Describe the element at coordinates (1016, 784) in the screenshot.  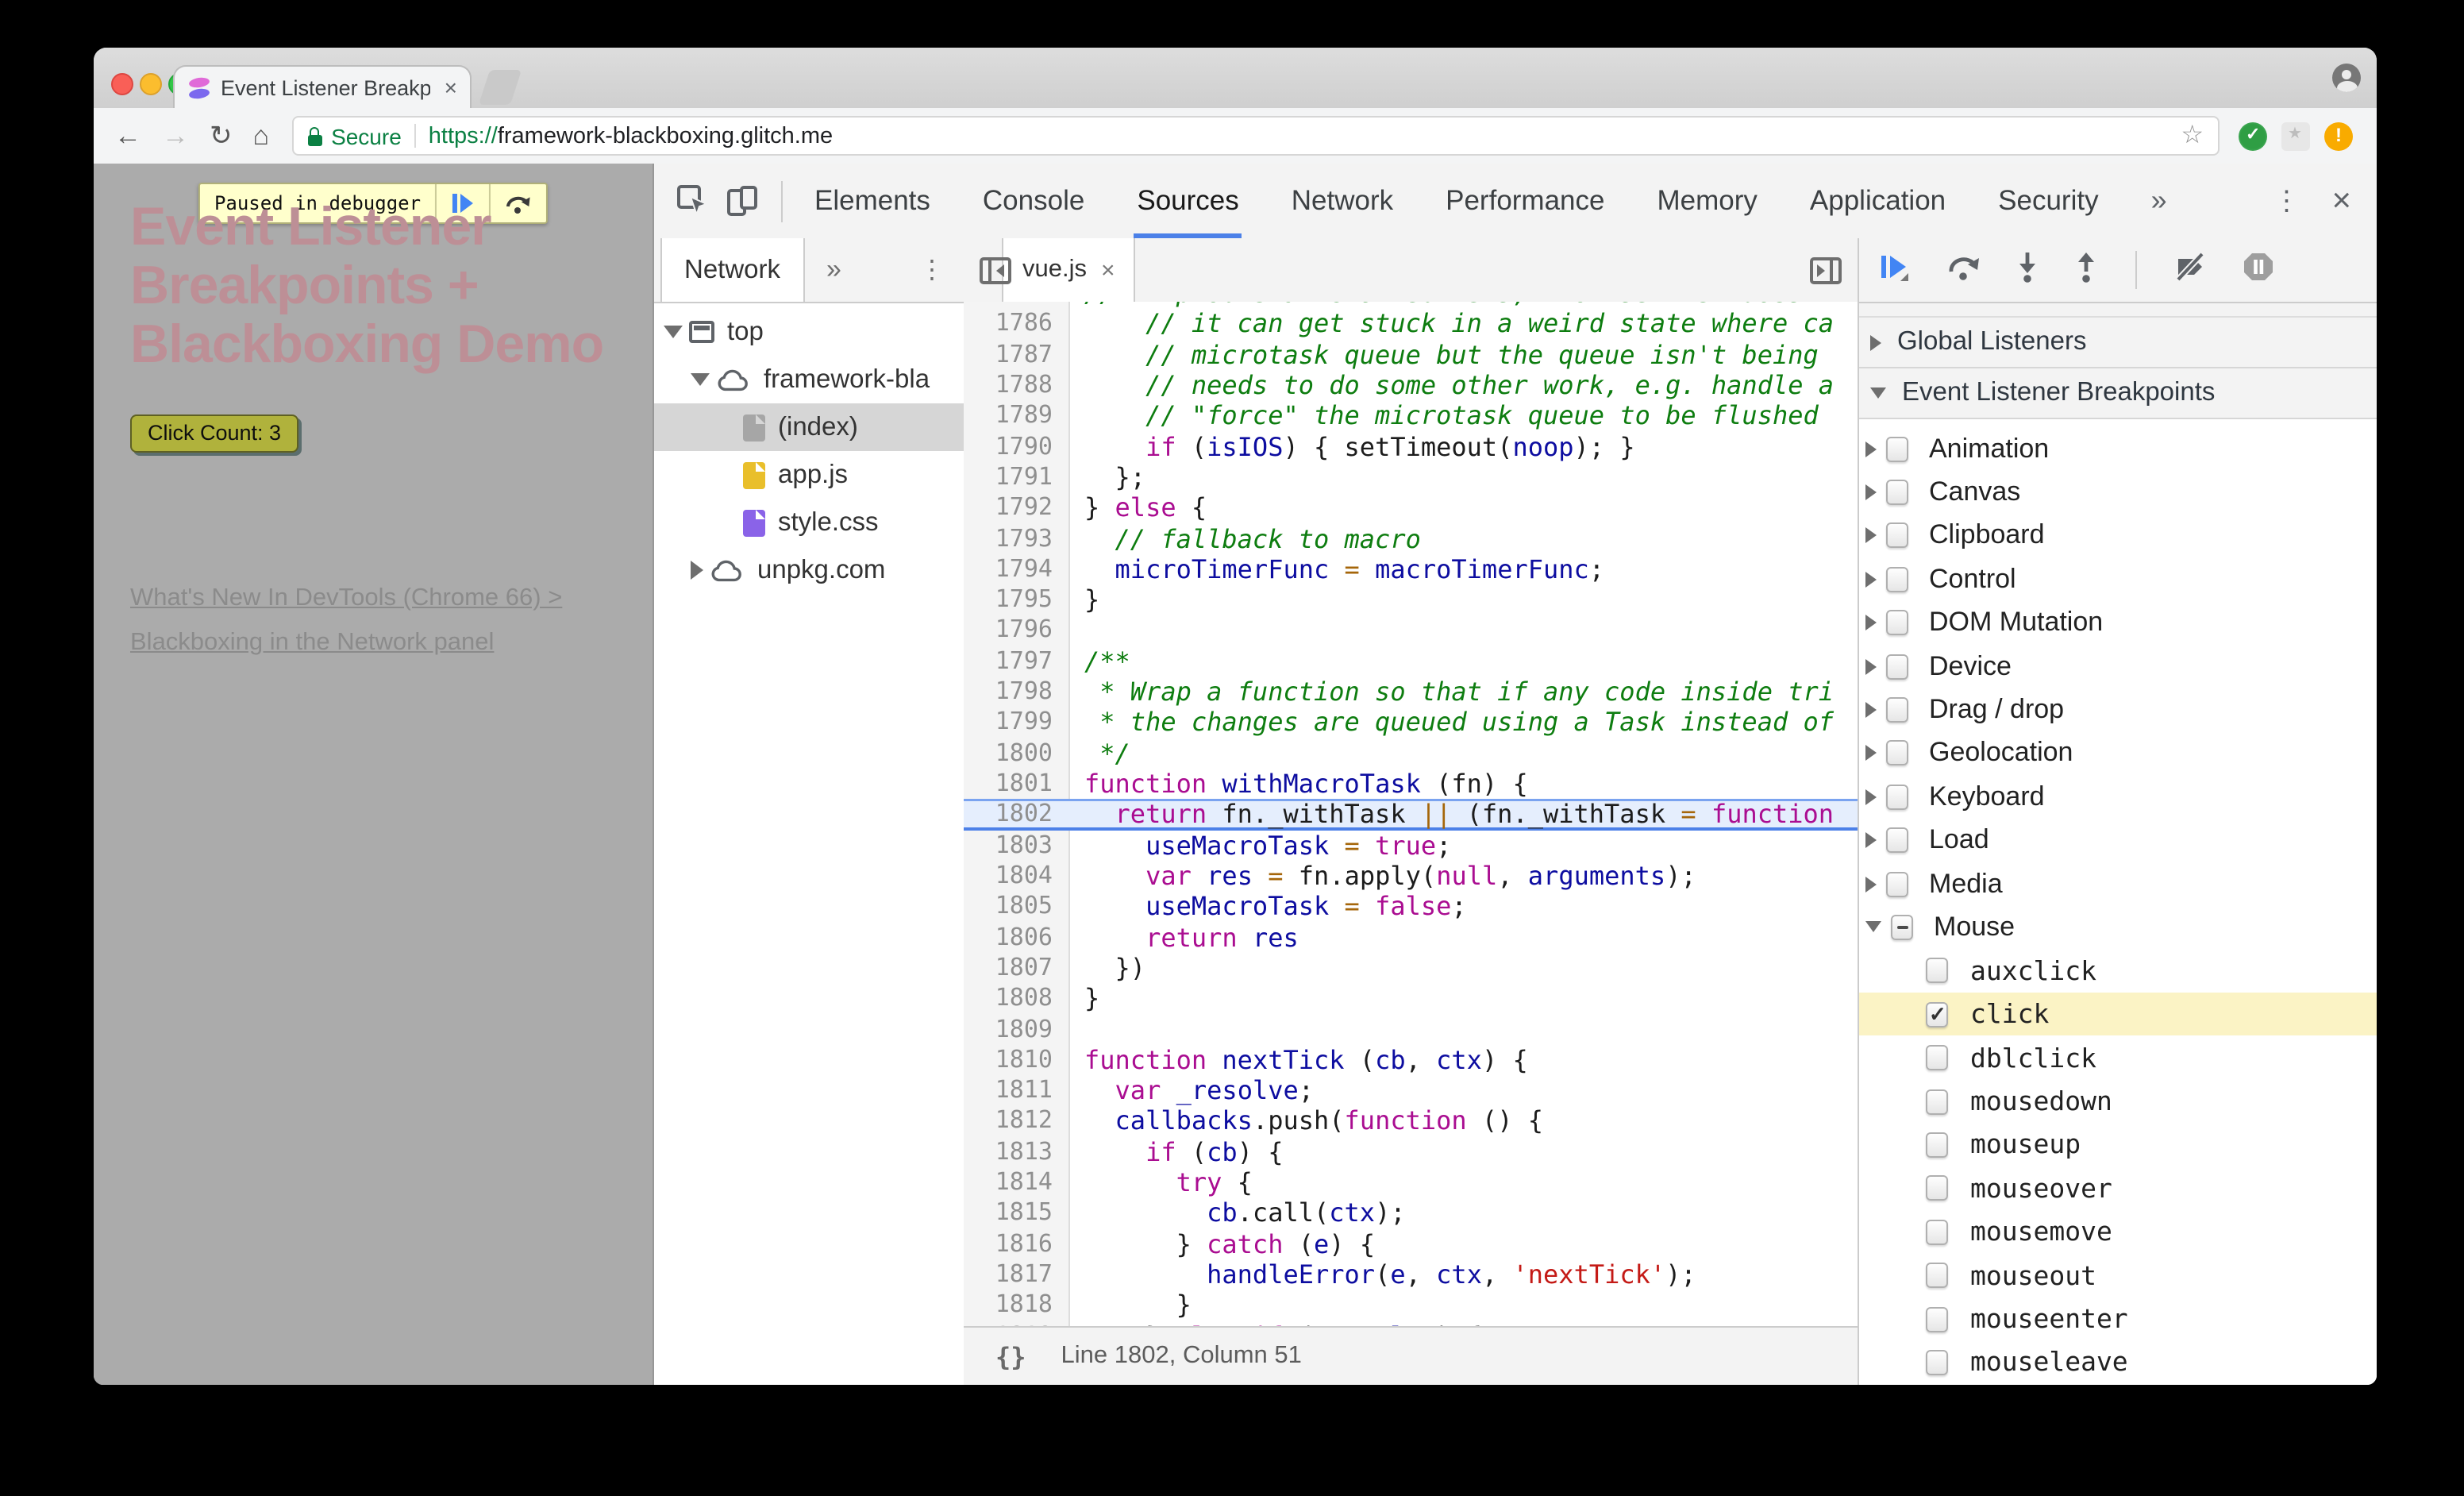
I see `line-number: 1801` at that location.